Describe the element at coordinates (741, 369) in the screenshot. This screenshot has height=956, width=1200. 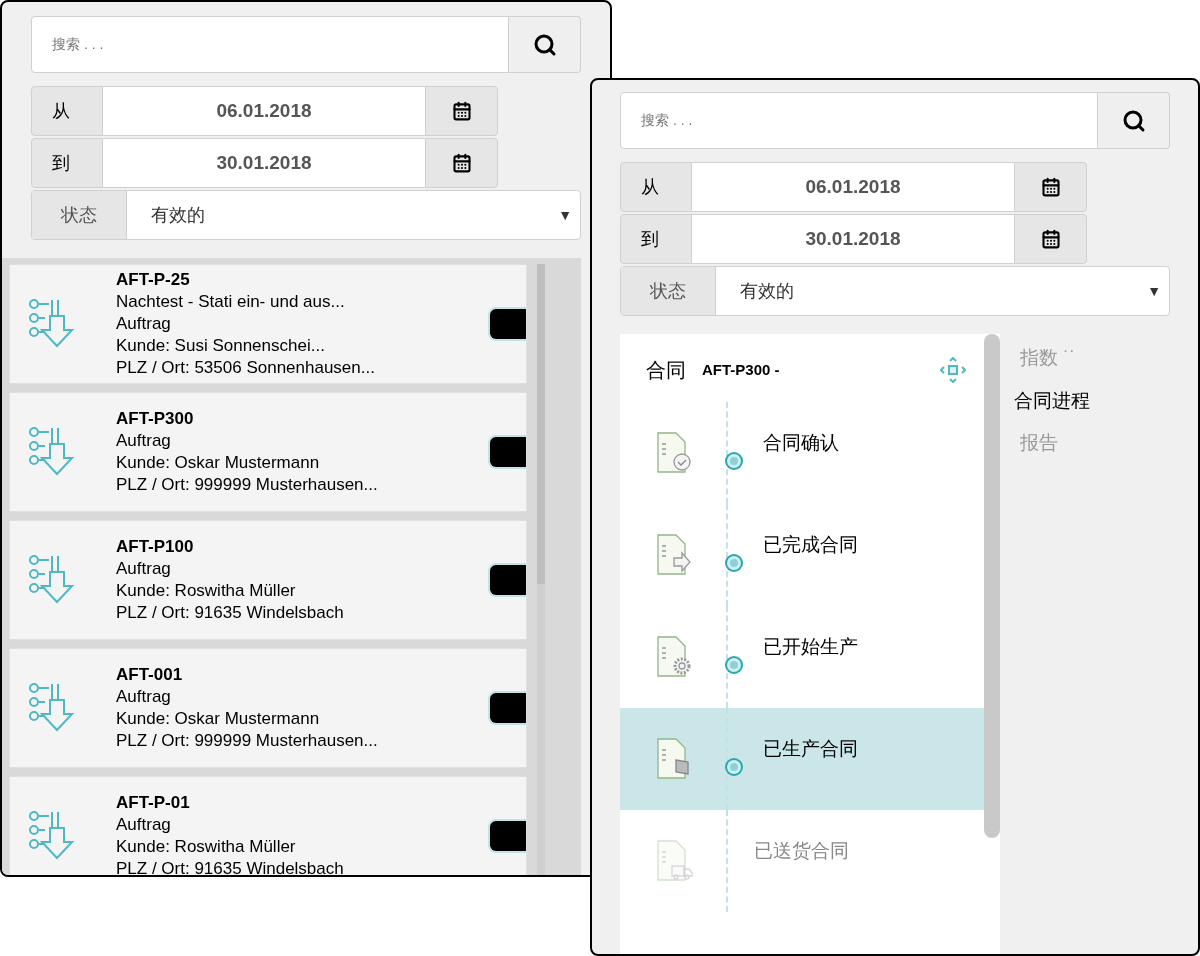
I see `contract-number: AFT-P300 -` at that location.